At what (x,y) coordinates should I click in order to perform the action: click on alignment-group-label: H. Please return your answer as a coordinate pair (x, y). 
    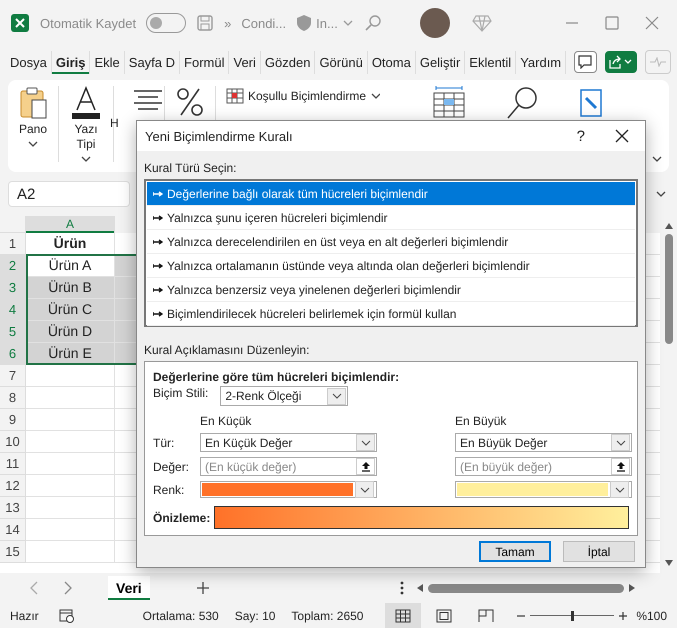
    Looking at the image, I should click on (114, 123).